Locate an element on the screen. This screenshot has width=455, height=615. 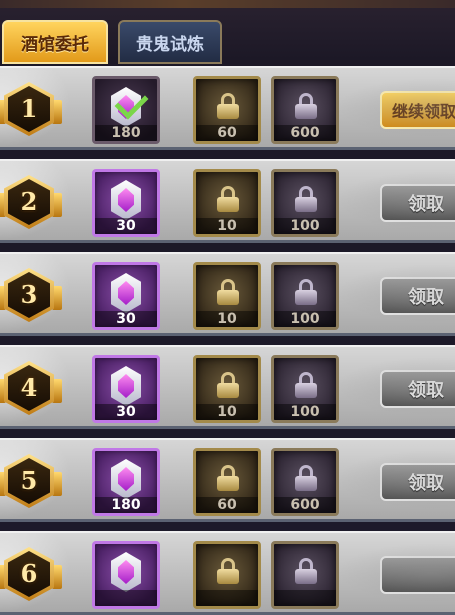
claim-button is located at coordinates (417, 575).